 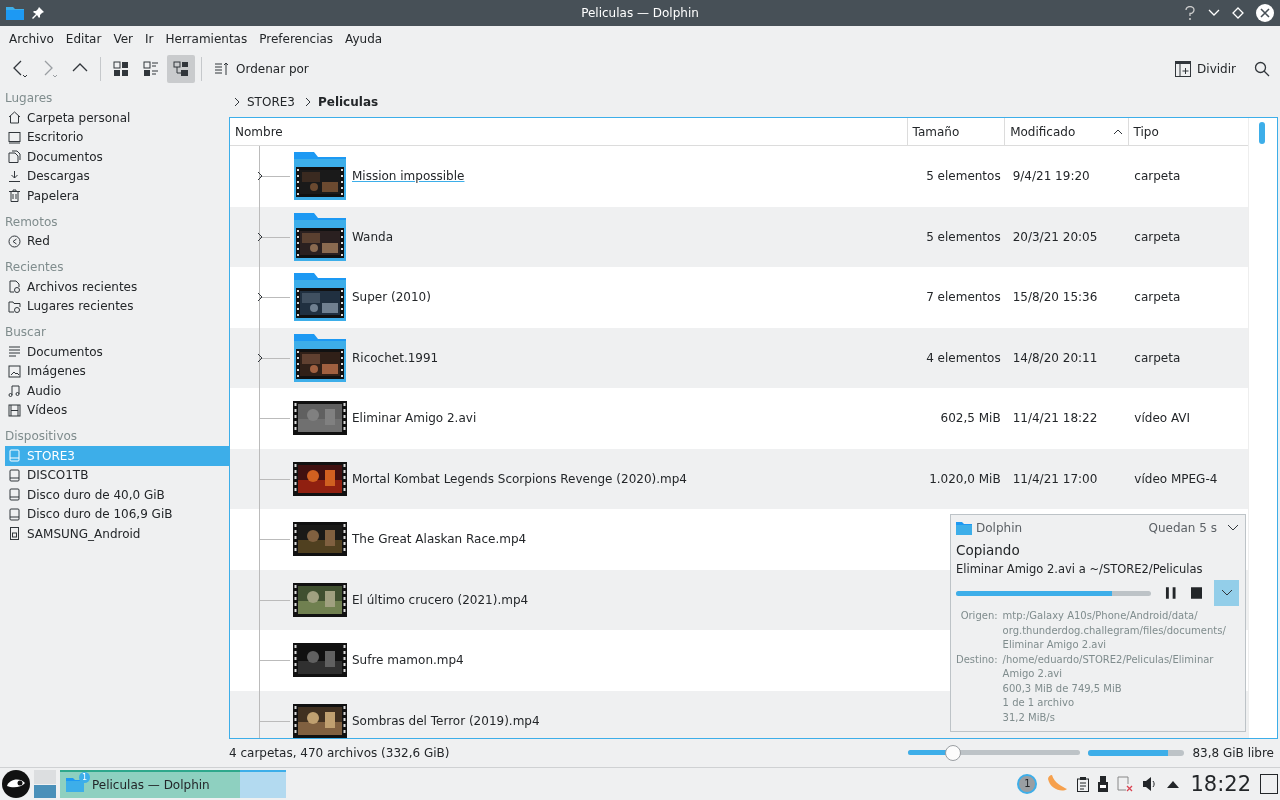 I want to click on breadcrumb-item: Peliculas, so click(x=348, y=101).